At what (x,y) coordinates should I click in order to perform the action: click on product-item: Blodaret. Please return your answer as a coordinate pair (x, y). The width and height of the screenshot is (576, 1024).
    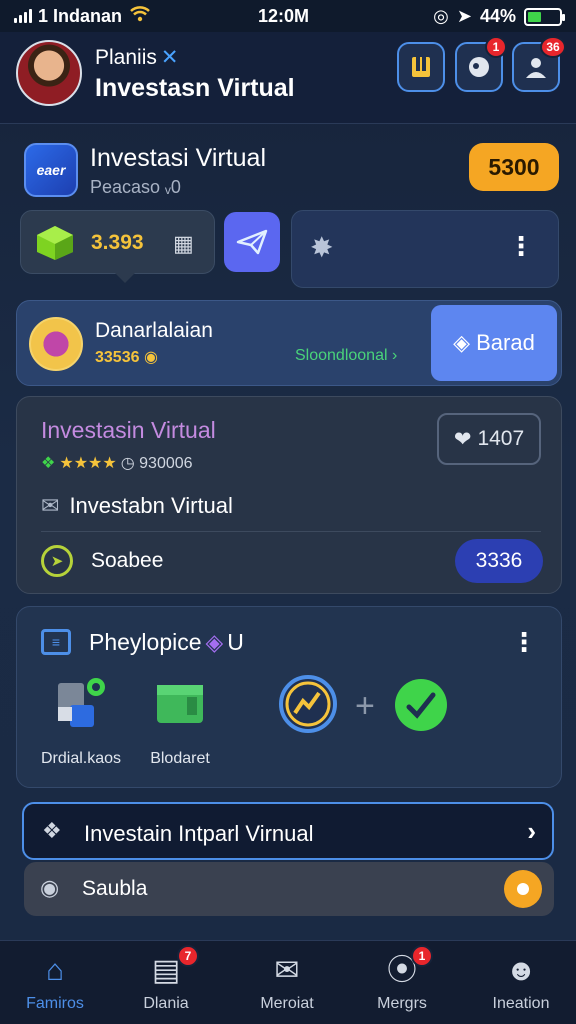
    Looking at the image, I should click on (180, 720).